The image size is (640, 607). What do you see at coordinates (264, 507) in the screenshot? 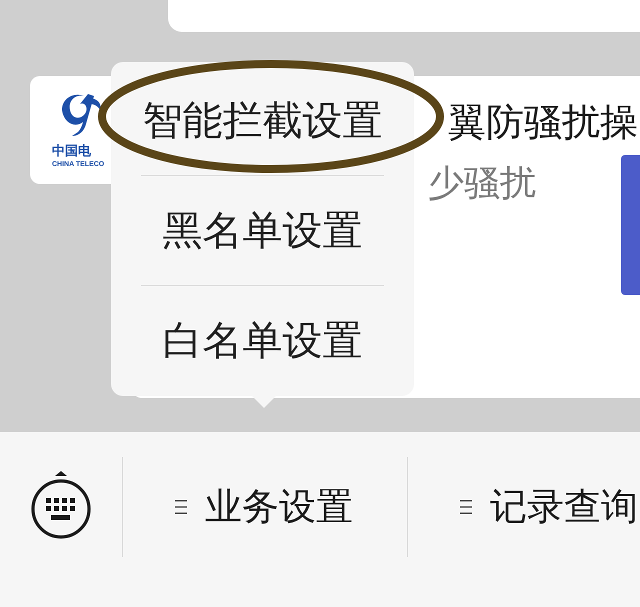
I see `menu-button: 业务设置` at bounding box center [264, 507].